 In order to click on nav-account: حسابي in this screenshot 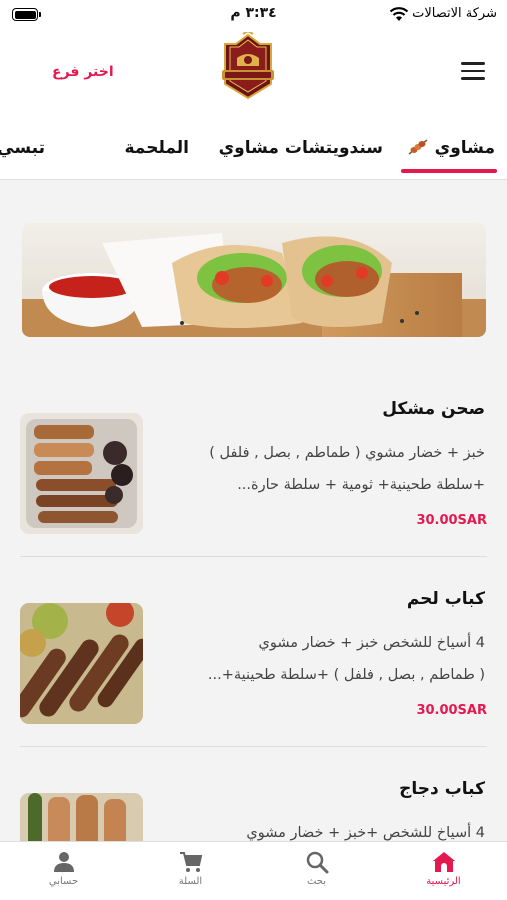, I will do `click(63, 871)`.